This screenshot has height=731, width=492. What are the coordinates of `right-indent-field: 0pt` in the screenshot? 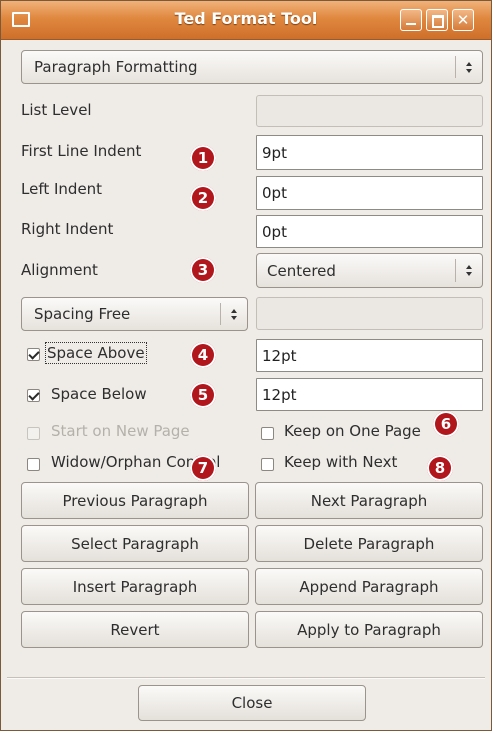 It's located at (369, 231).